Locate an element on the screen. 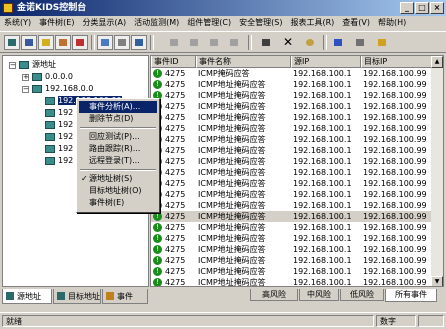 The width and height of the screenshot is (446, 329). menu-system: 系统(Y) is located at coordinates (17, 23).